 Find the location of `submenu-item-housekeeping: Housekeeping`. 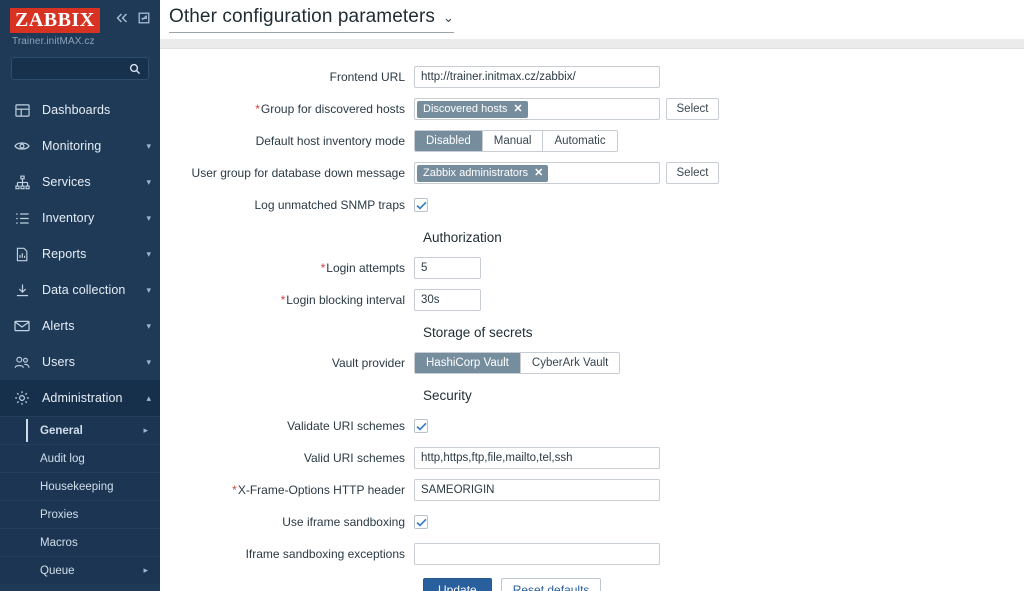

submenu-item-housekeeping: Housekeeping is located at coordinates (80, 486).